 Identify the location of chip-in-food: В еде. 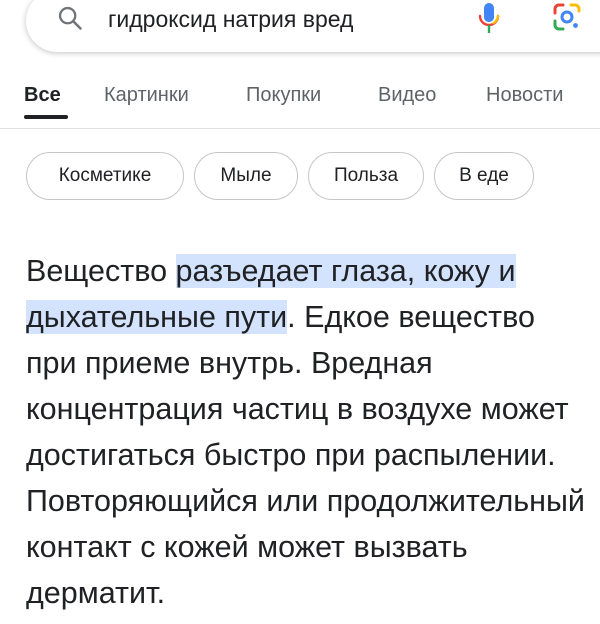
(484, 176).